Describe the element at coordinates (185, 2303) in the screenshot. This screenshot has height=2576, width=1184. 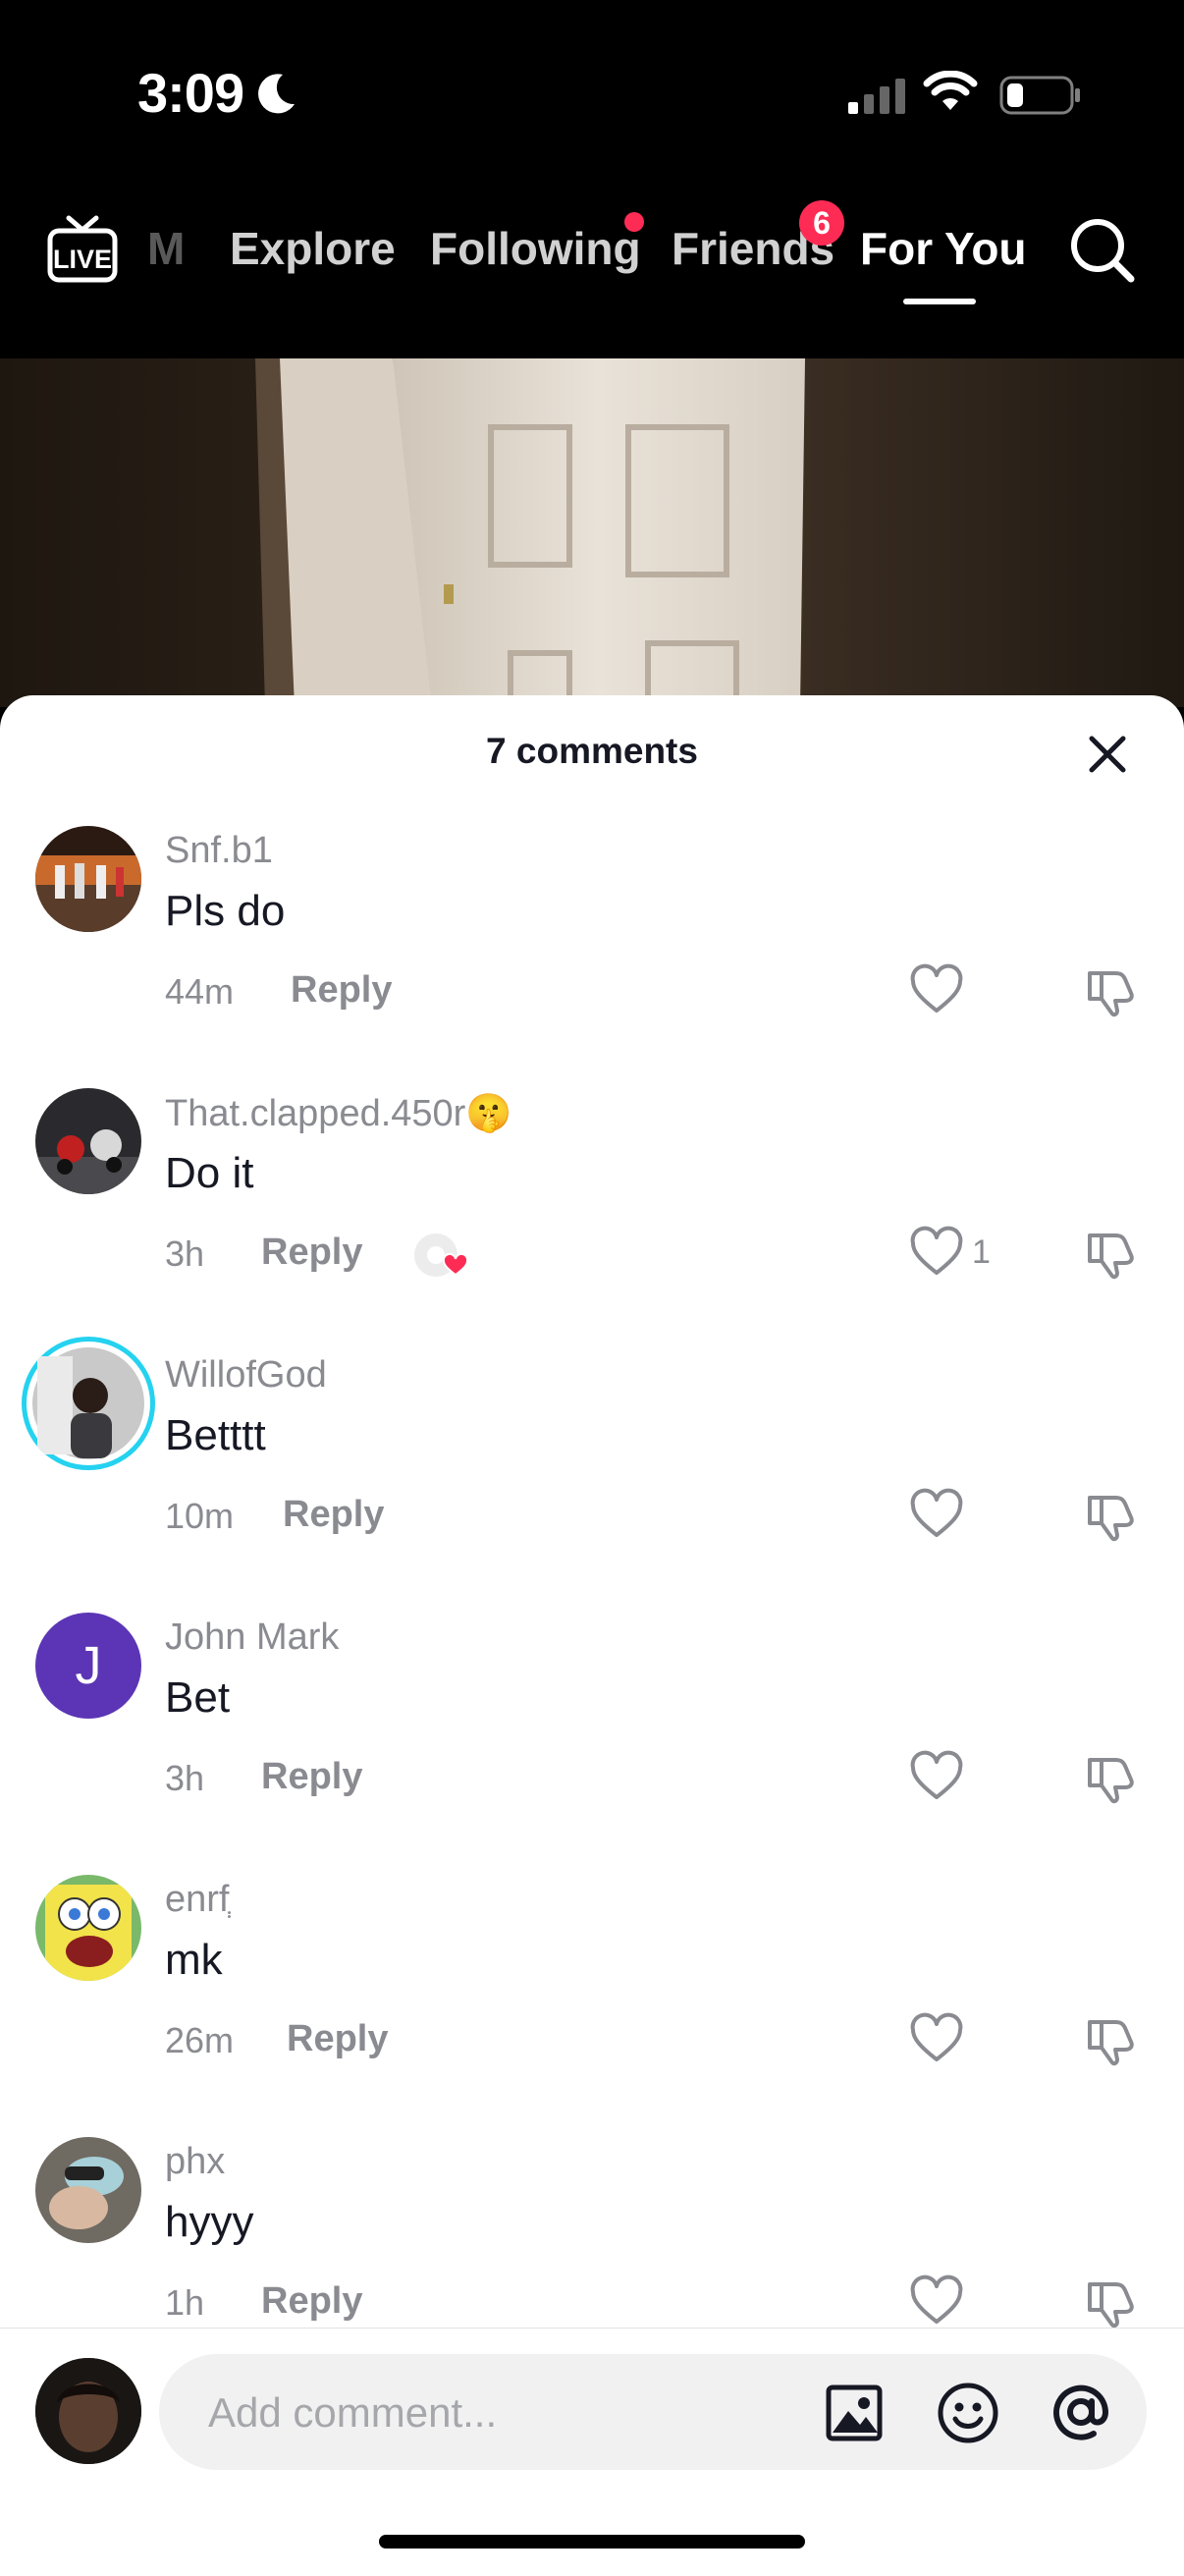
I see `comment-time: 1h` at that location.